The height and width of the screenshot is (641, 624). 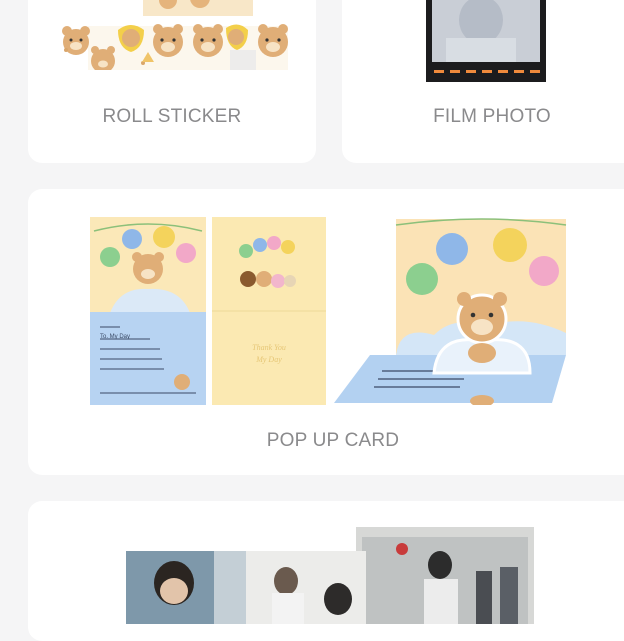 I want to click on popup-card-inner-image, so click(x=148, y=311).